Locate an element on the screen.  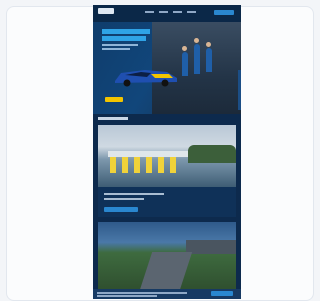
header-cta-button is located at coordinates (224, 12).